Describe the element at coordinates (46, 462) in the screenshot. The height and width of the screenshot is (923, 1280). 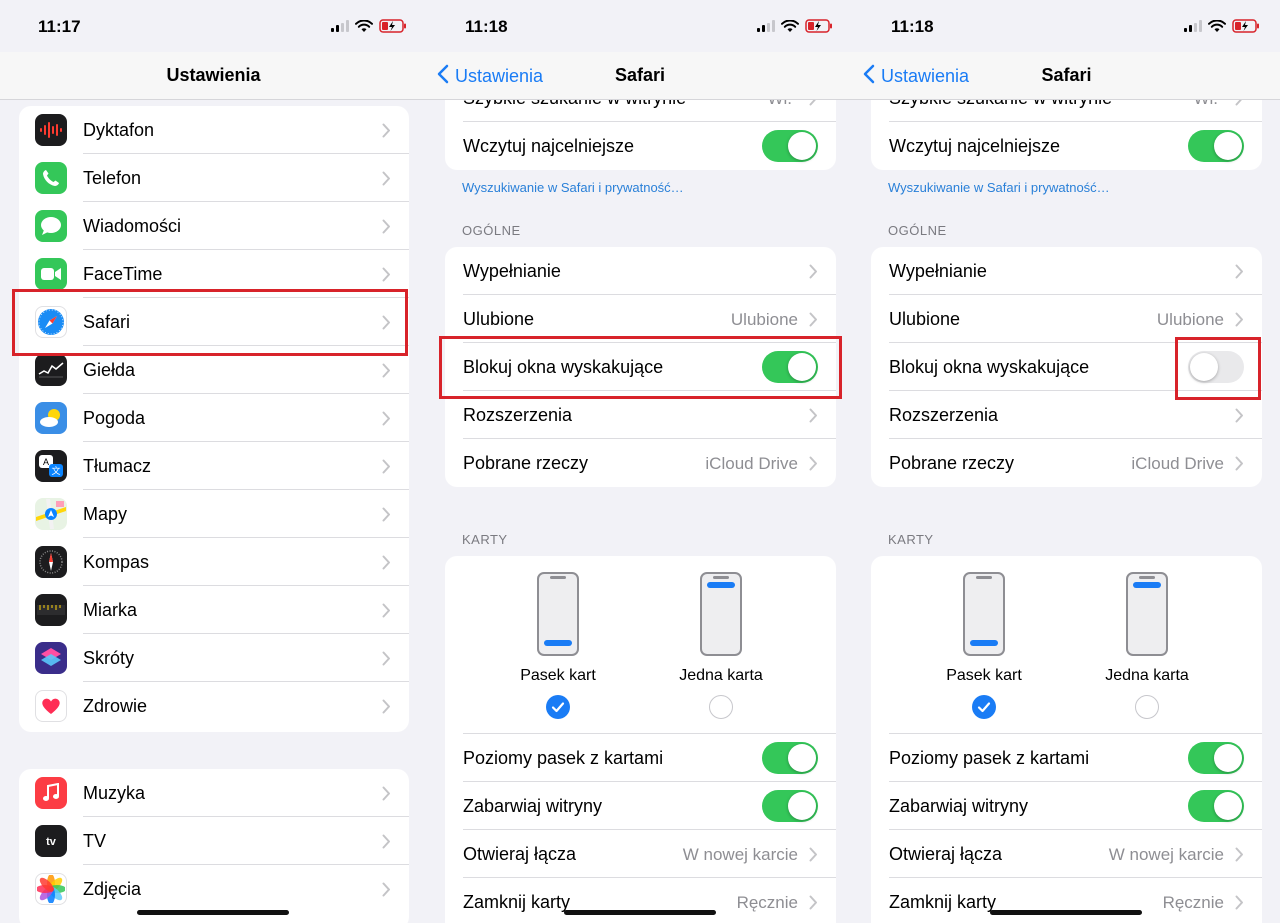
I see `svg-text: A` at that location.